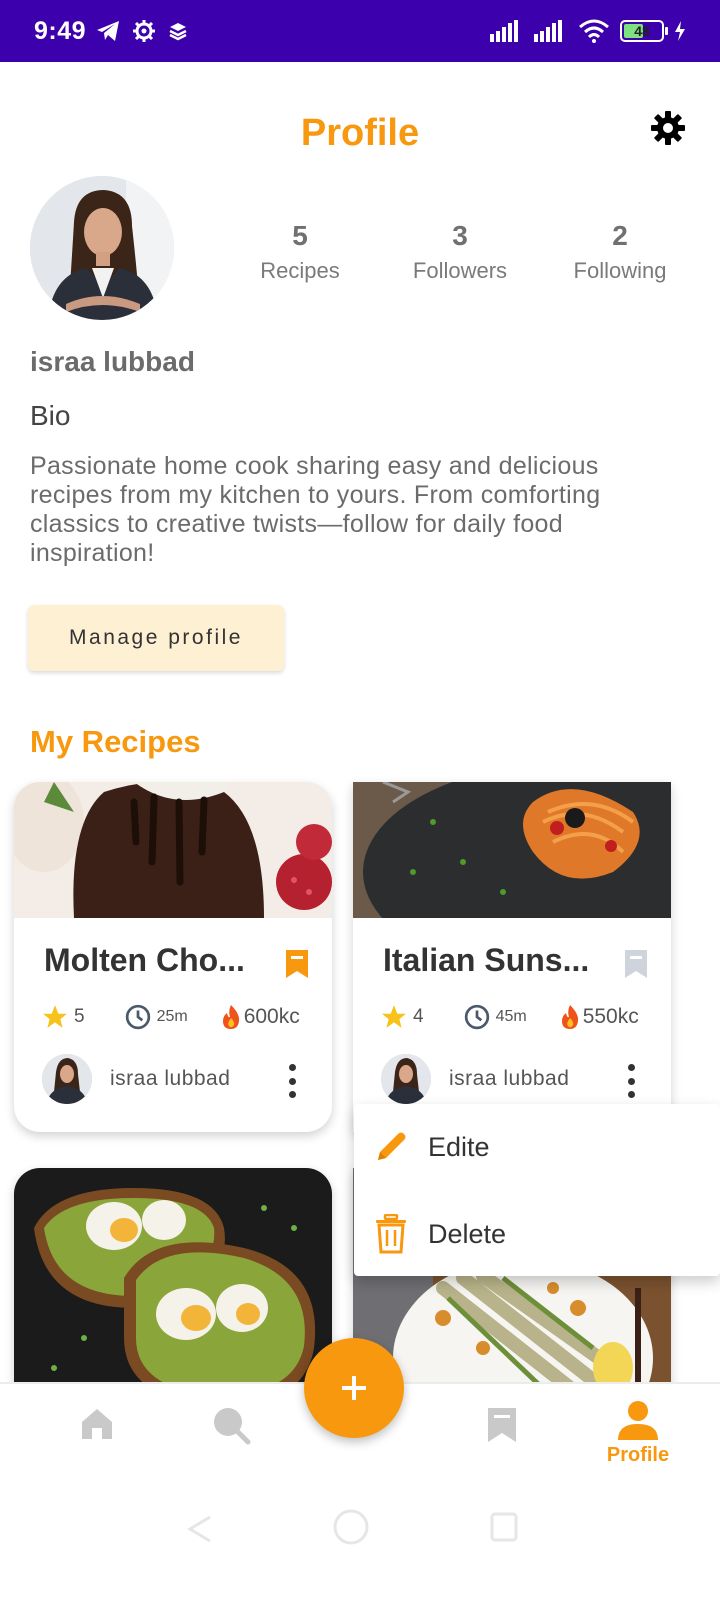 This screenshot has height=1600, width=720. Describe the element at coordinates (537, 1190) in the screenshot. I see `recipe-context-menu: Edite Delete` at that location.